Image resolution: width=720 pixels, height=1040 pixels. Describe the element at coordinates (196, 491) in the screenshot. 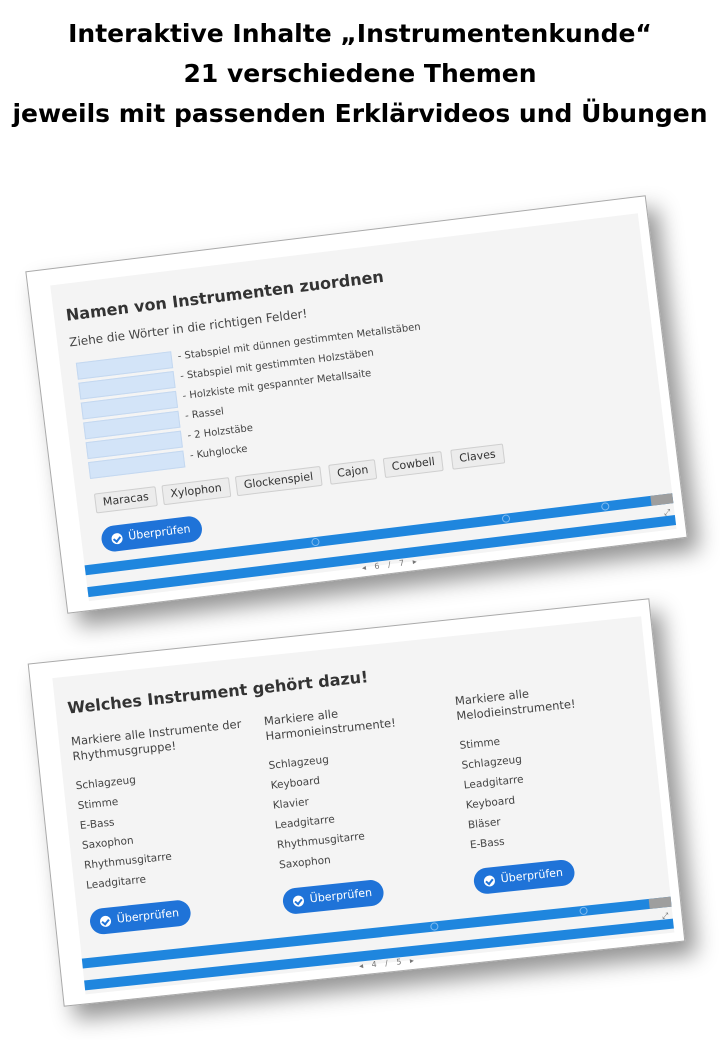

I see `draggable-word-xylophon: Xylophon` at that location.